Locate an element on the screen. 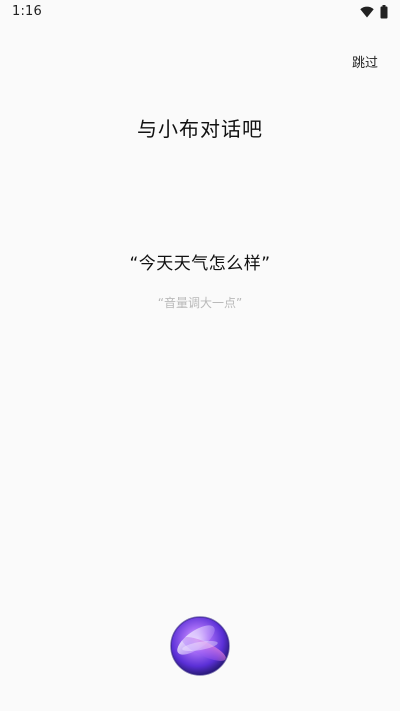 The image size is (400, 711). status-icons is located at coordinates (374, 12).